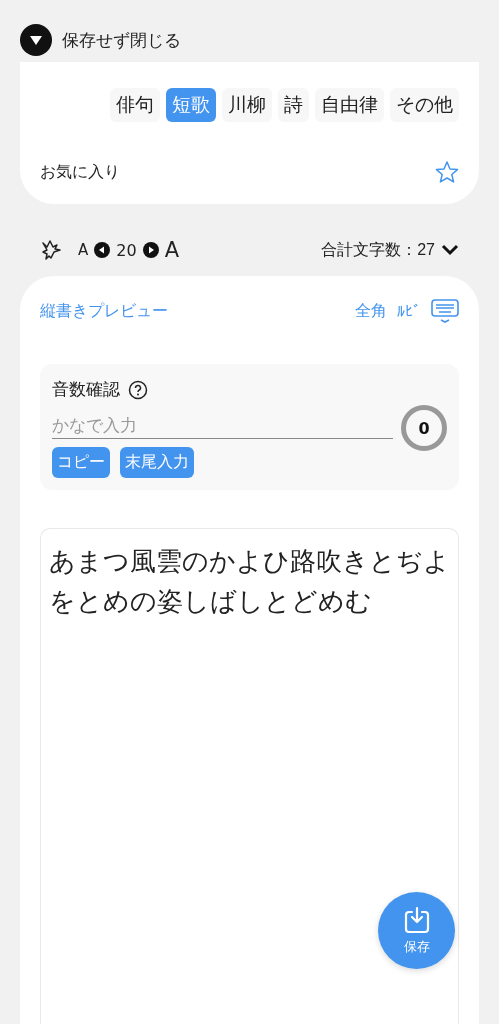  What do you see at coordinates (450, 250) in the screenshot?
I see `chevron-down-icon` at bounding box center [450, 250].